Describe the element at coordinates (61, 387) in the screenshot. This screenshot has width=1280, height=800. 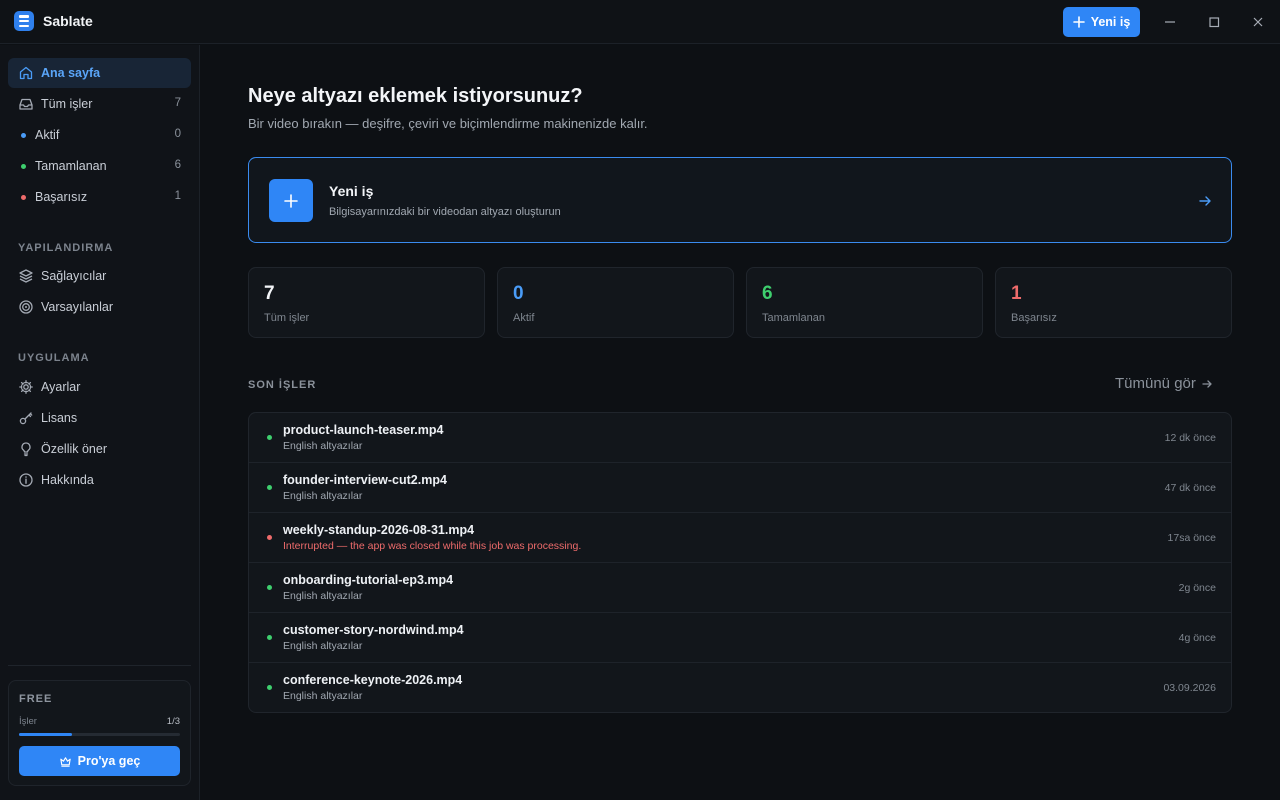
I see `sidebar-item-label: Ayarlar` at that location.